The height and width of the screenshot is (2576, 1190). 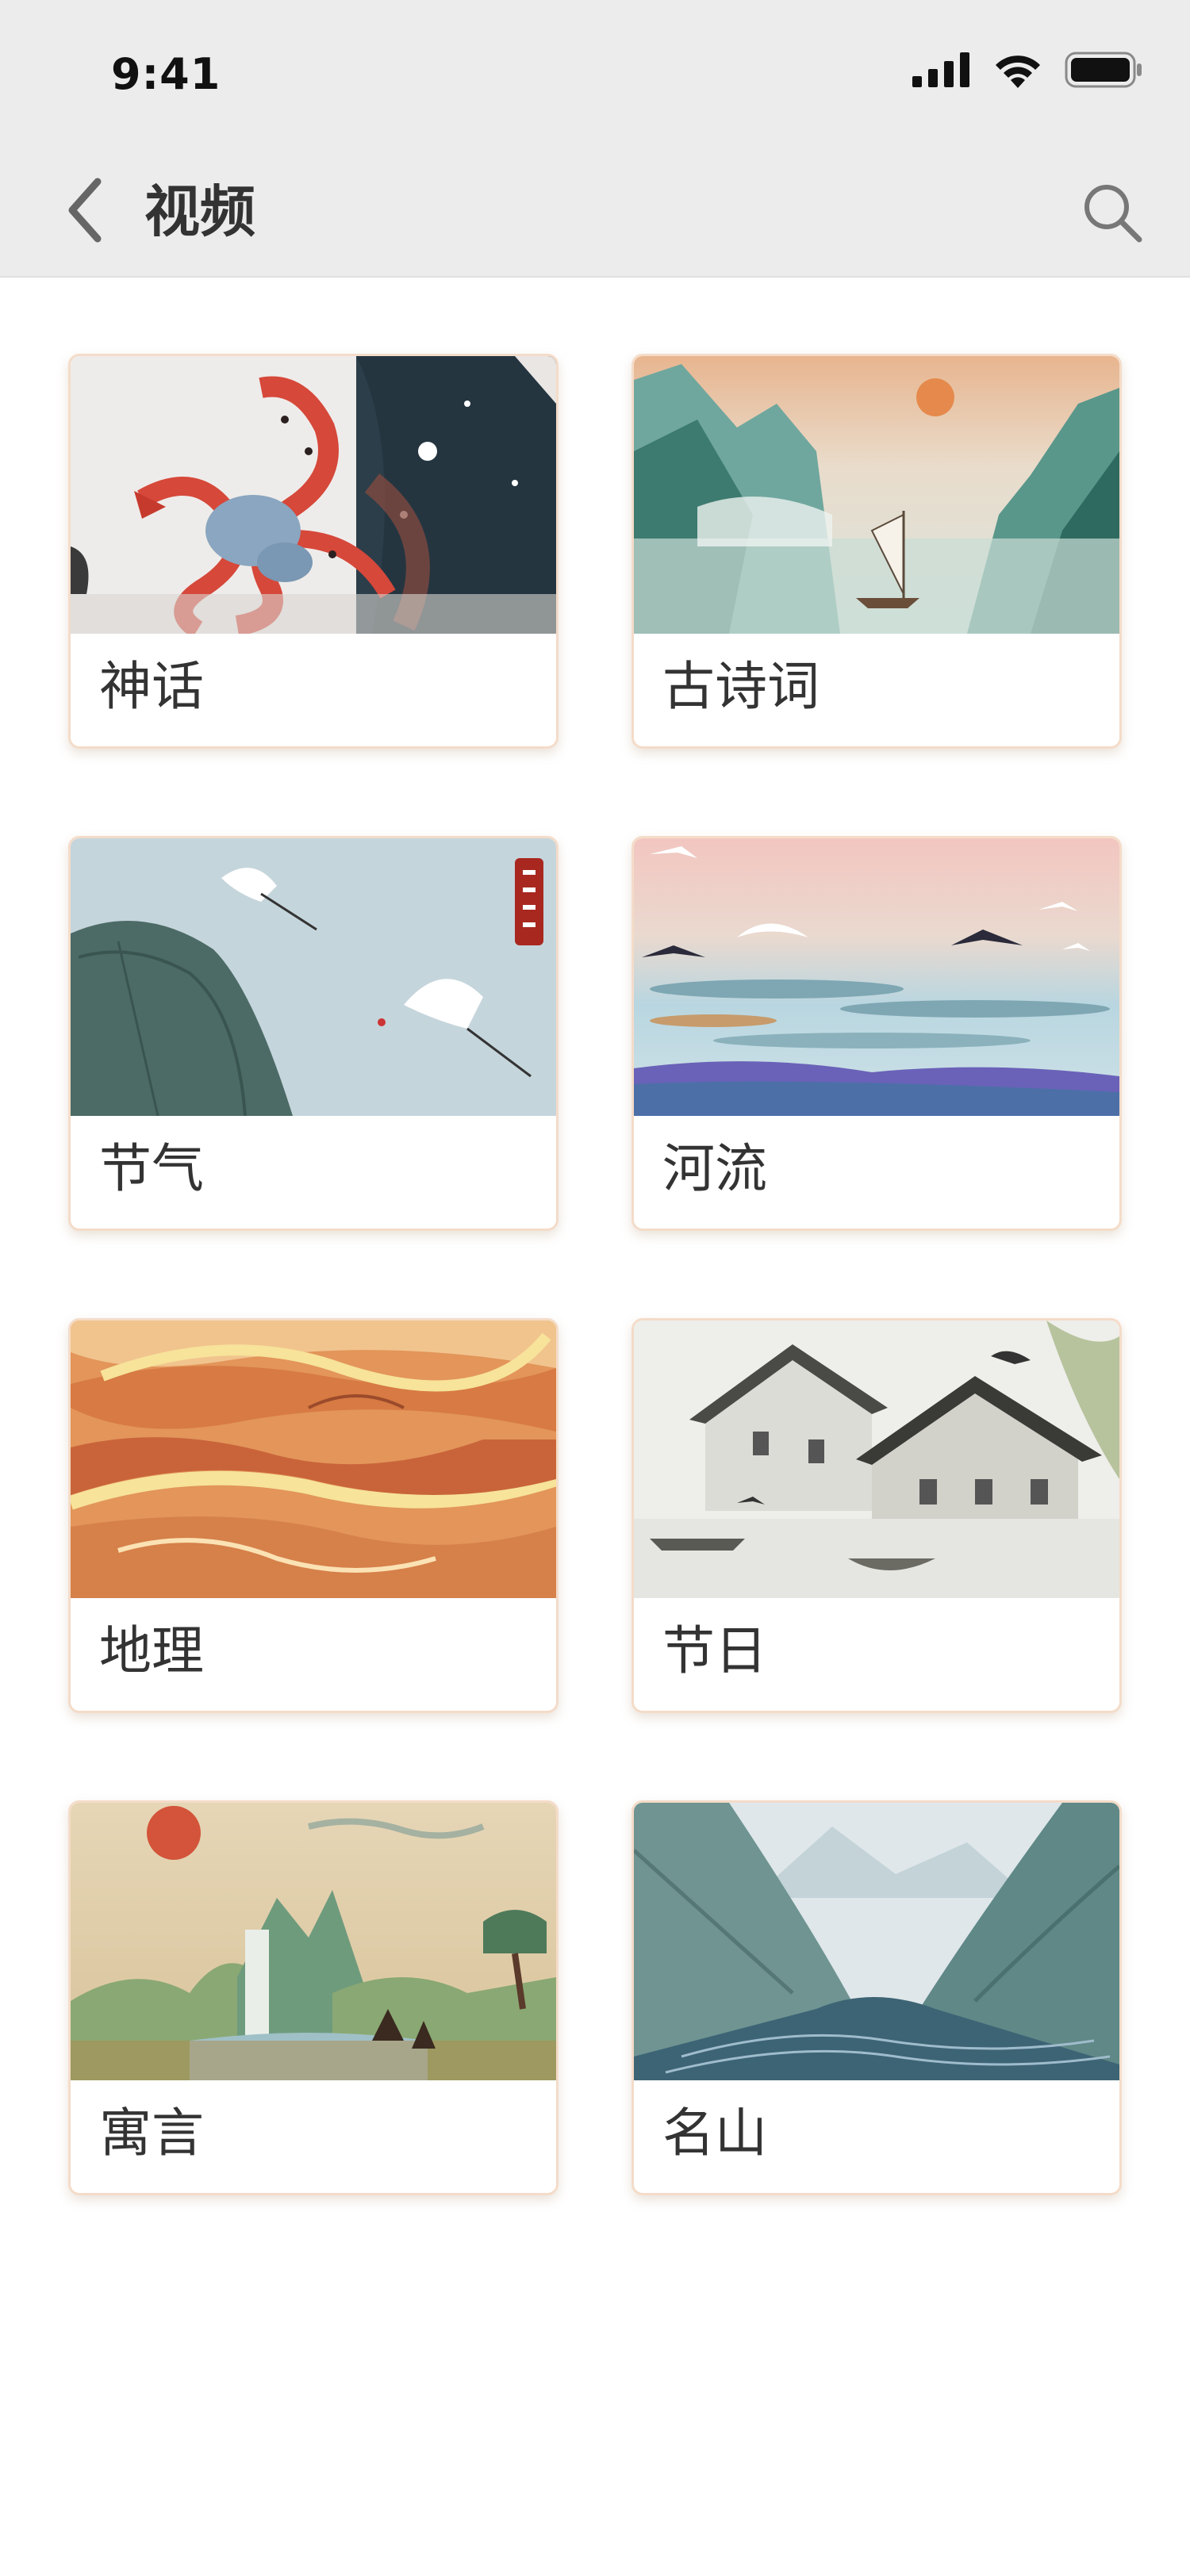 I want to click on chevron-left-icon, so click(x=85, y=210).